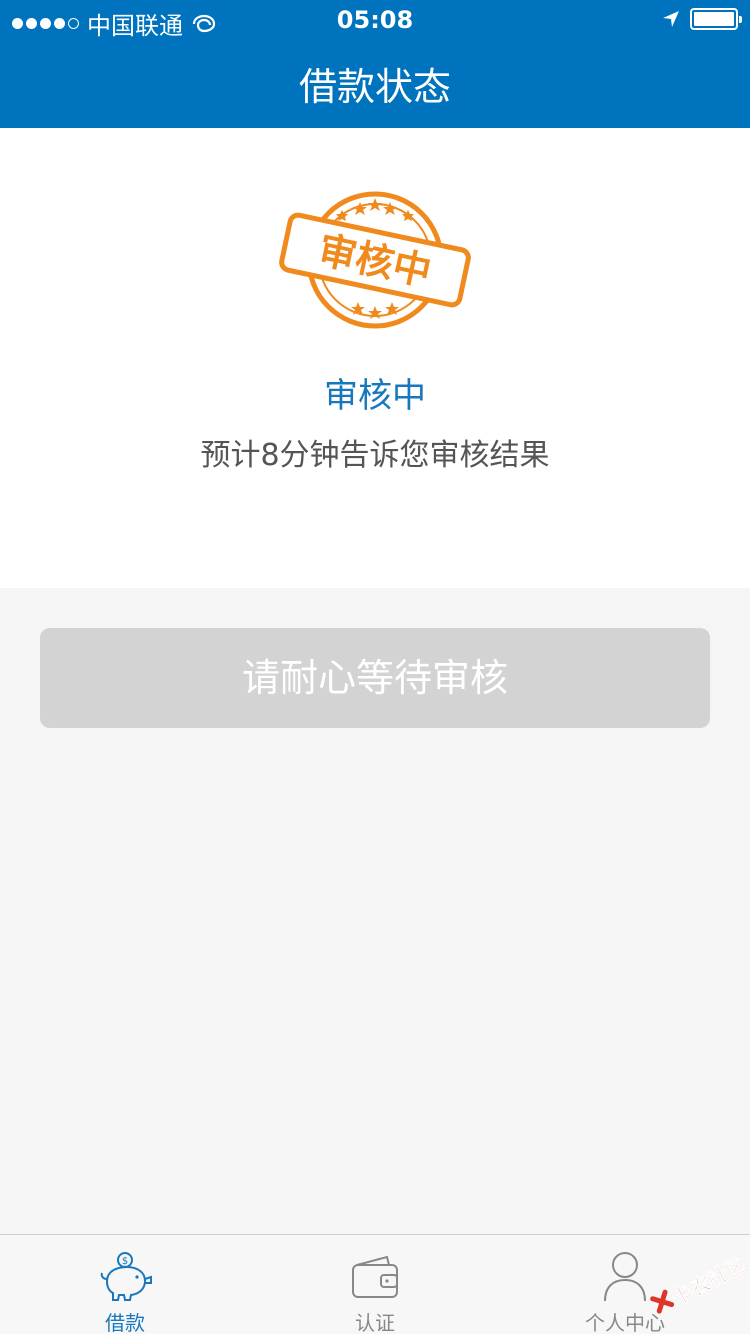 This screenshot has width=750, height=1334. What do you see at coordinates (671, 19) in the screenshot?
I see `location-arrow-icon` at bounding box center [671, 19].